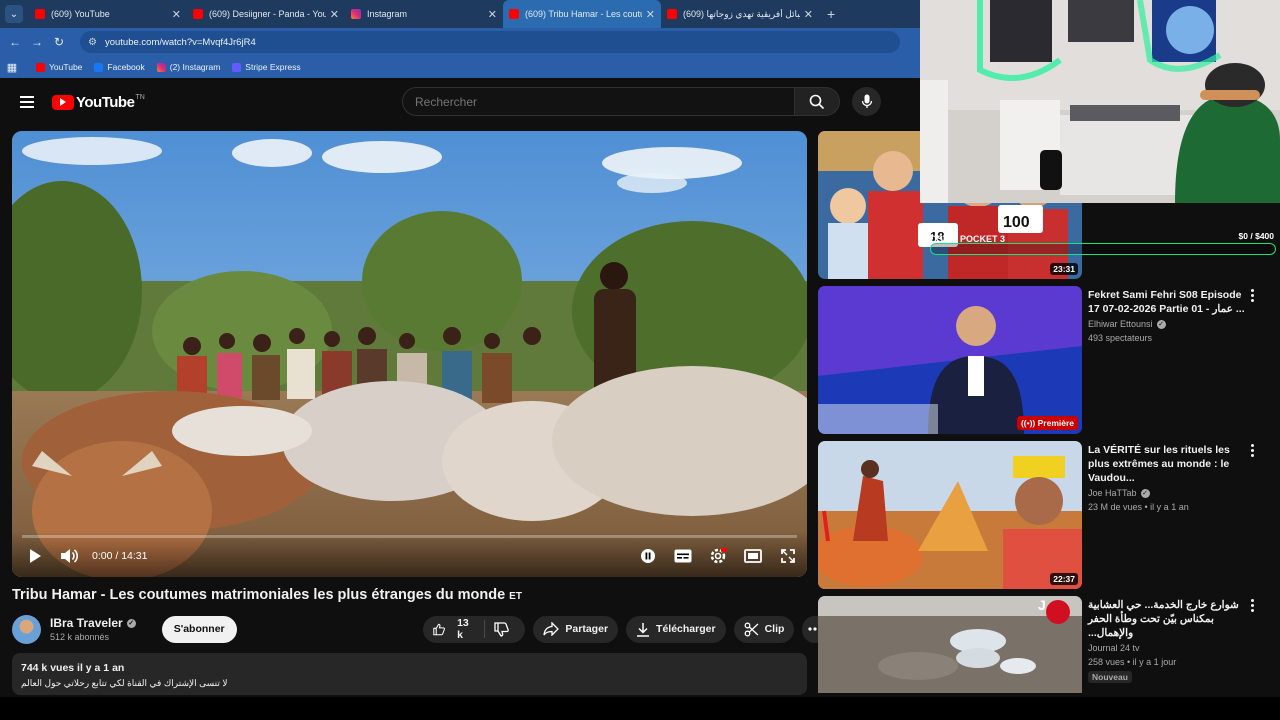  I want to click on play-button, so click(35, 556).